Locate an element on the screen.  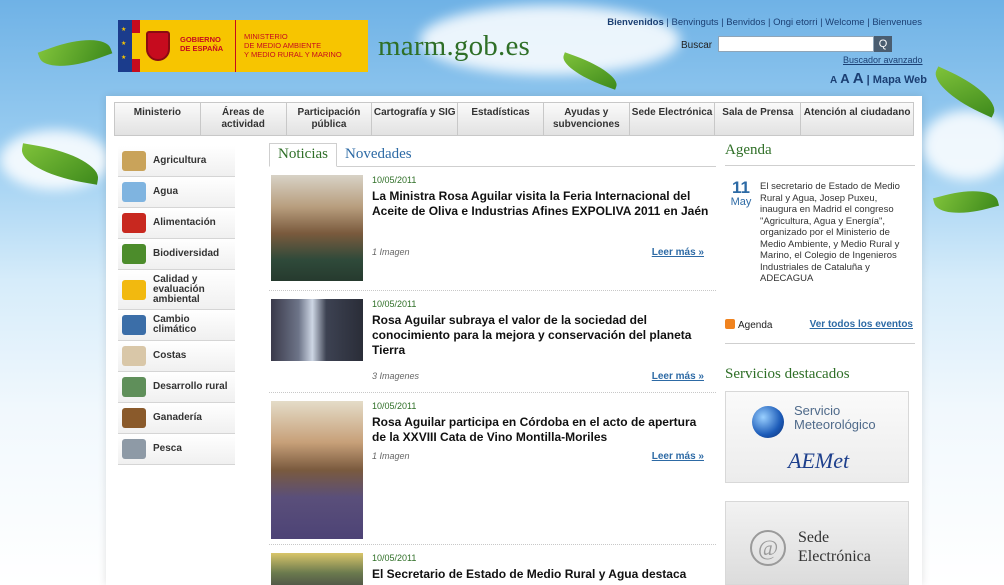
sitemap-link: | Mapa Web is located at coordinates (897, 80).